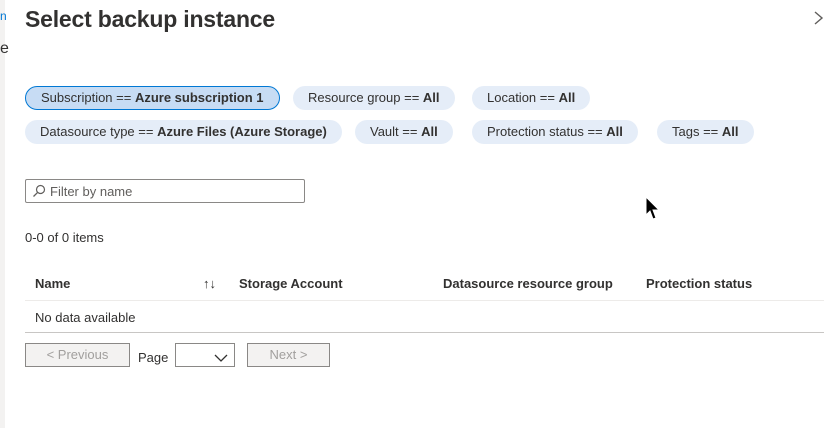  I want to click on filter-key: Datasource type ==, so click(99, 131).